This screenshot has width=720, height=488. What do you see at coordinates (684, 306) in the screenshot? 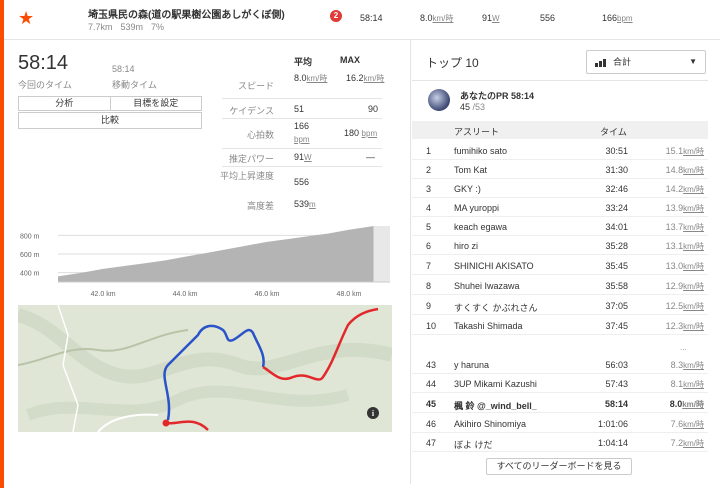
I see `speed-cell: 12.5km/時` at bounding box center [684, 306].